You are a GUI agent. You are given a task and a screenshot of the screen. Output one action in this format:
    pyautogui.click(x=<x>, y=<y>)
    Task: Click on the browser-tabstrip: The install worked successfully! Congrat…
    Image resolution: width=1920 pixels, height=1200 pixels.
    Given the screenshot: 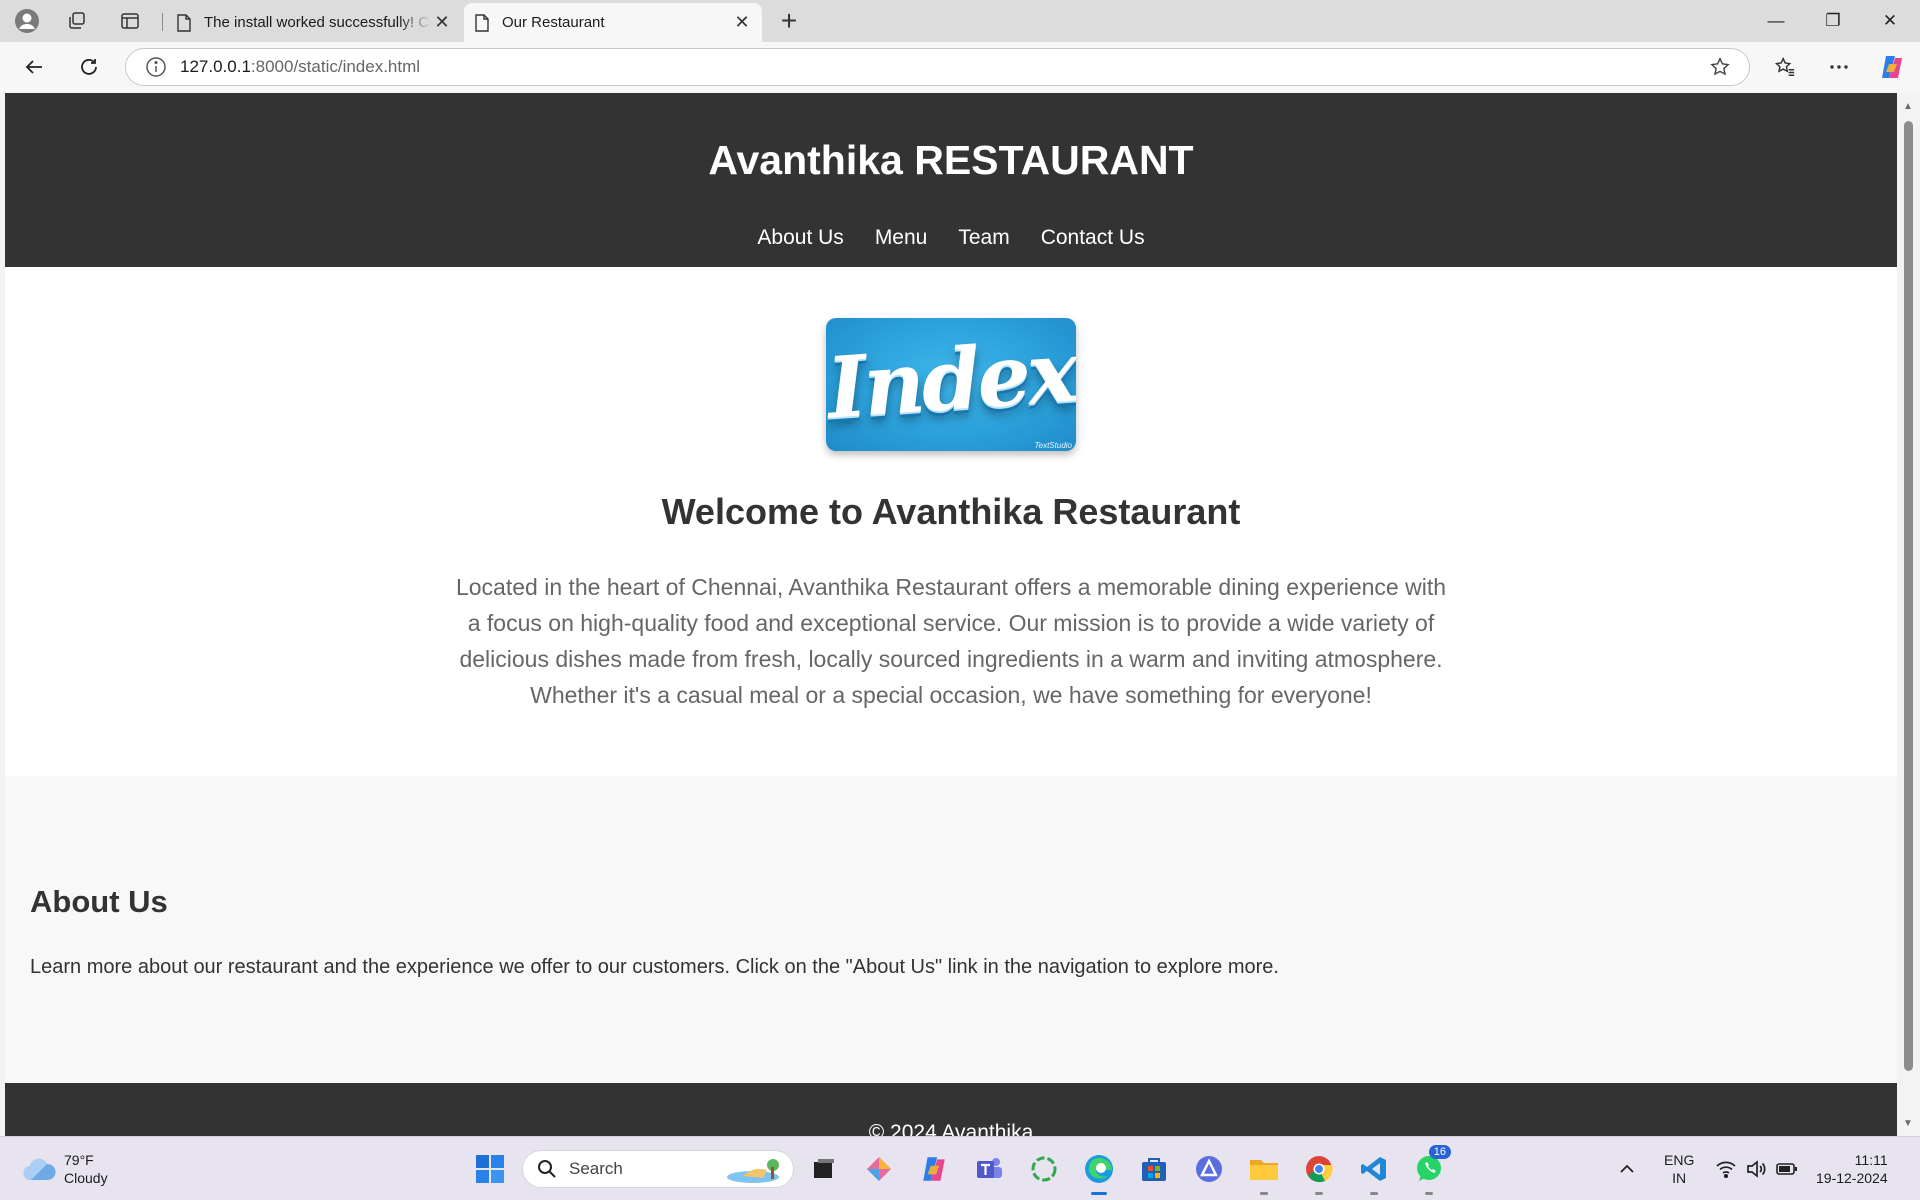 What is the action you would take?
    pyautogui.click(x=960, y=21)
    